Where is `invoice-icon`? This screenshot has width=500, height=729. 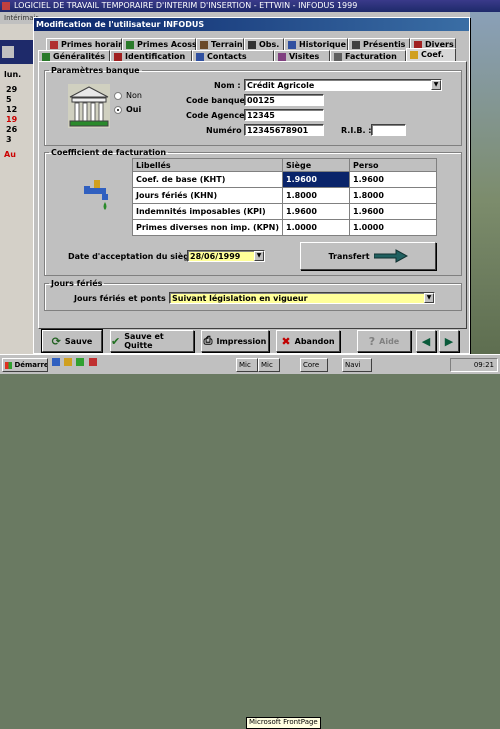 invoice-icon is located at coordinates (338, 57).